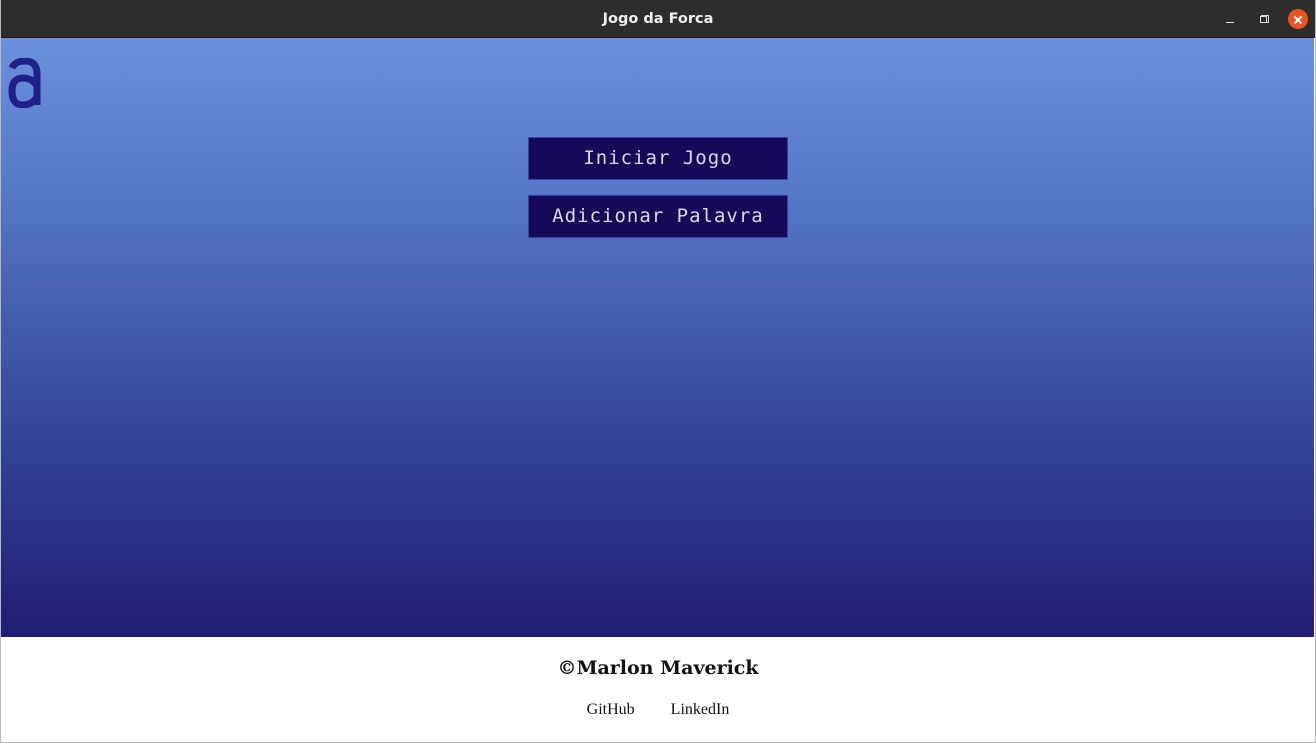  I want to click on github-link: GitHub, so click(611, 709).